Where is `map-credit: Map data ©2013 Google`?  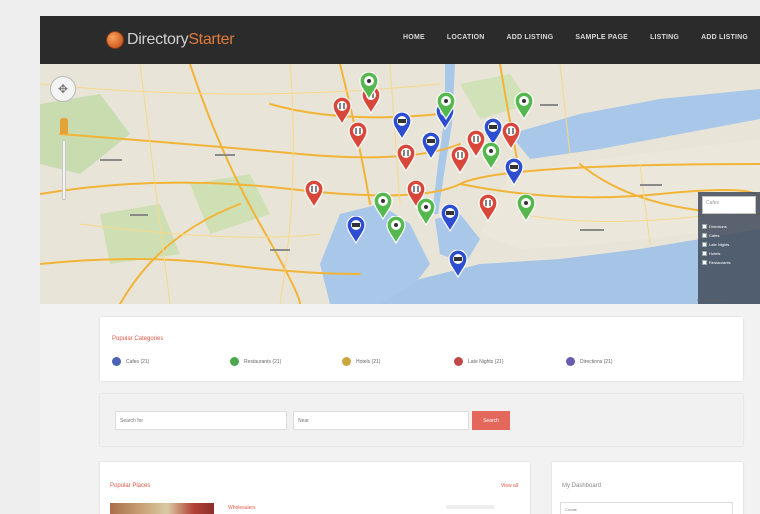
map-credit: Map data ©2013 Google is located at coordinates (713, 300).